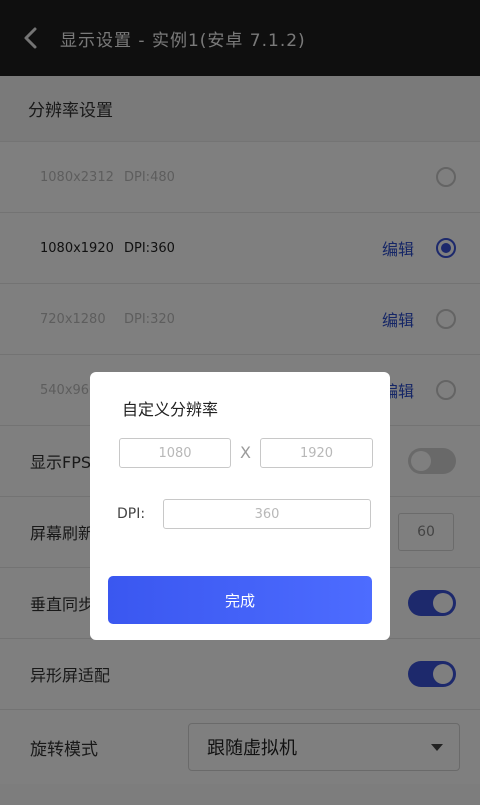 The width and height of the screenshot is (480, 805). I want to click on times-separator: X, so click(245, 452).